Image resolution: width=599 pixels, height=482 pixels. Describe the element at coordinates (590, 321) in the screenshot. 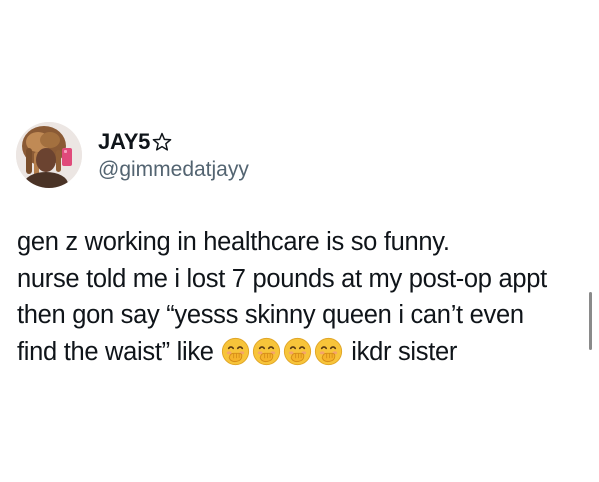

I see `scrollbar` at that location.